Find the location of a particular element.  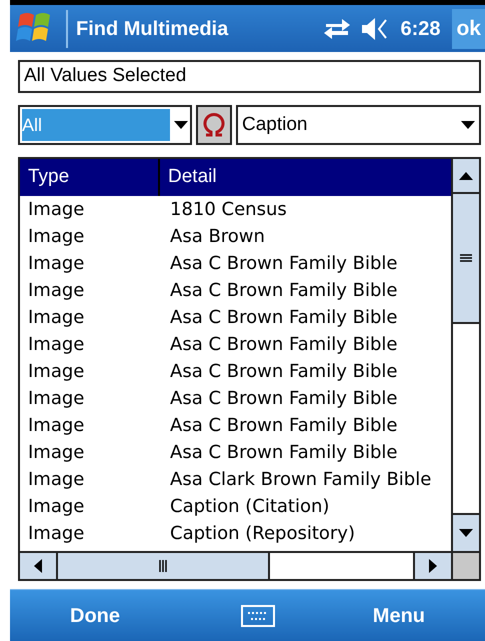

omega-icon is located at coordinates (214, 125).